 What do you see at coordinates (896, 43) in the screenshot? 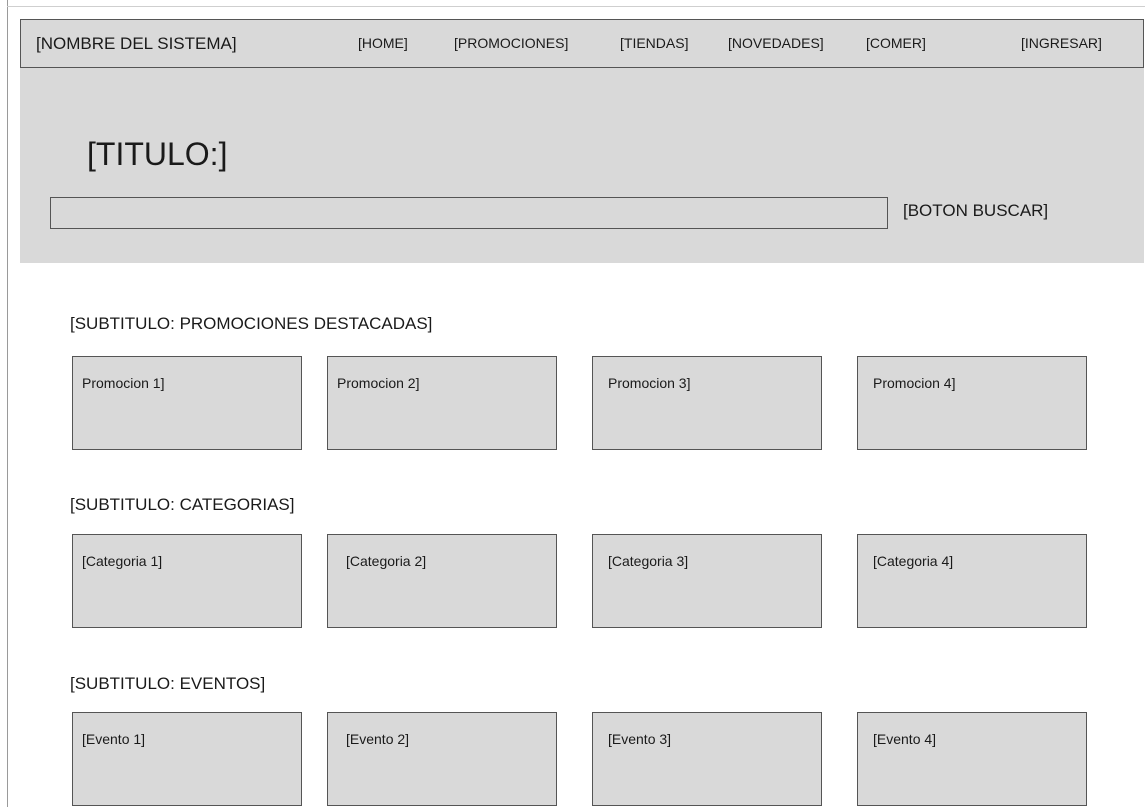
I see `nav-link-comer: [COMER]` at bounding box center [896, 43].